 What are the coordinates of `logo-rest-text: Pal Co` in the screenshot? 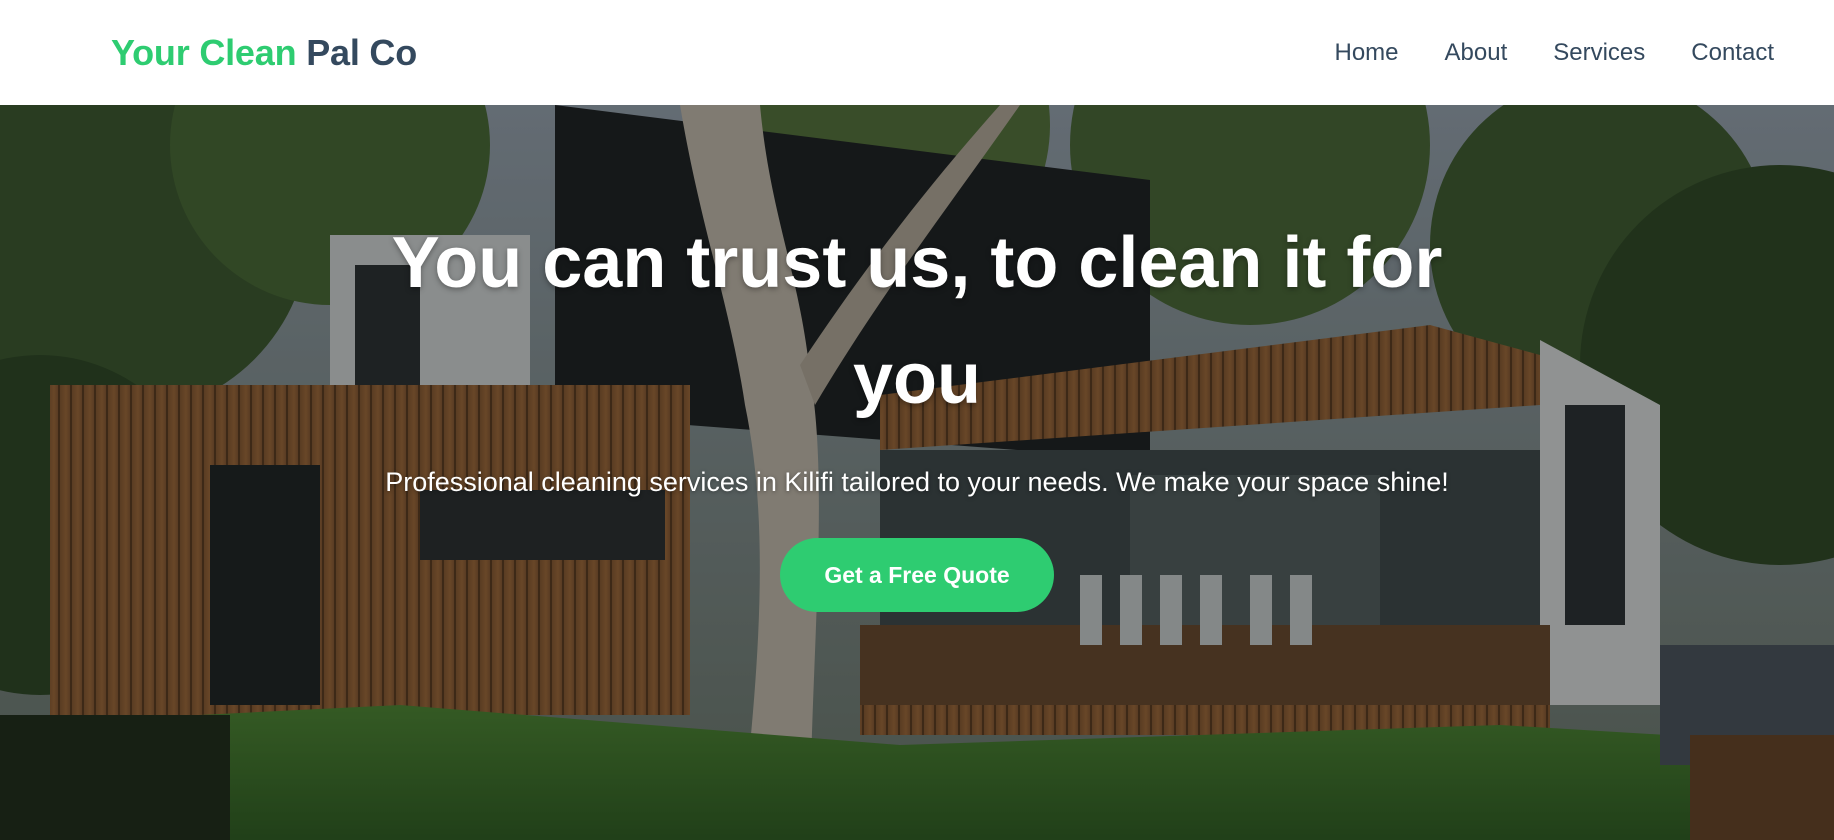 It's located at (362, 52).